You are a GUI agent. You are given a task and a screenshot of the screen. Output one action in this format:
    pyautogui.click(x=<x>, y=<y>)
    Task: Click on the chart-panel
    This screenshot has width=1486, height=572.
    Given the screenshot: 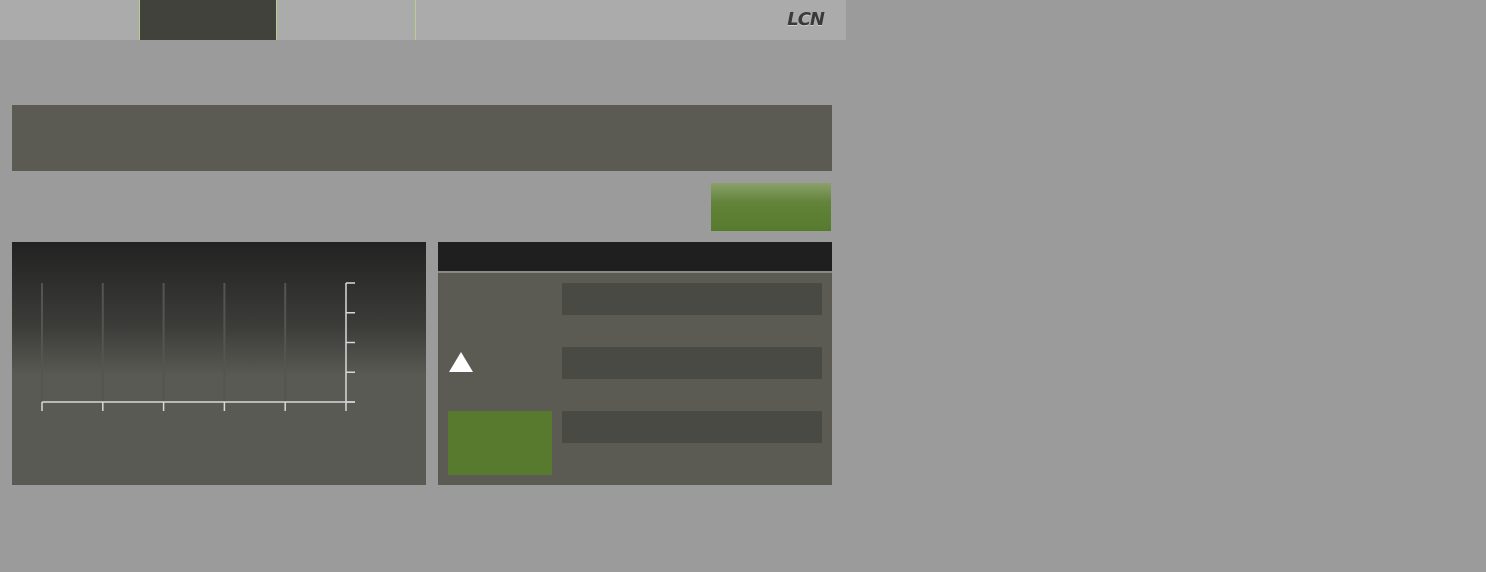 What is the action you would take?
    pyautogui.click(x=219, y=363)
    